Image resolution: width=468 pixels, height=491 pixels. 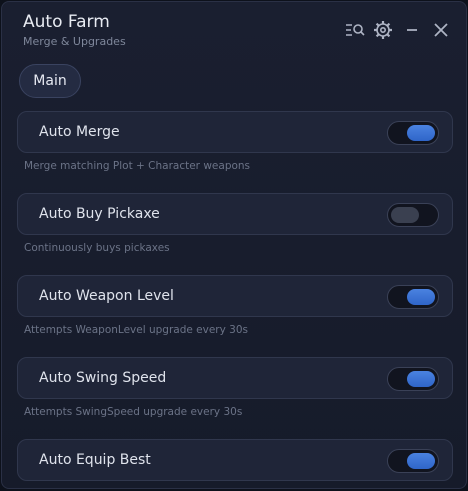 I want to click on toggle-row-auto-buy-pickaxe: Auto Buy Pickaxe, so click(x=235, y=214).